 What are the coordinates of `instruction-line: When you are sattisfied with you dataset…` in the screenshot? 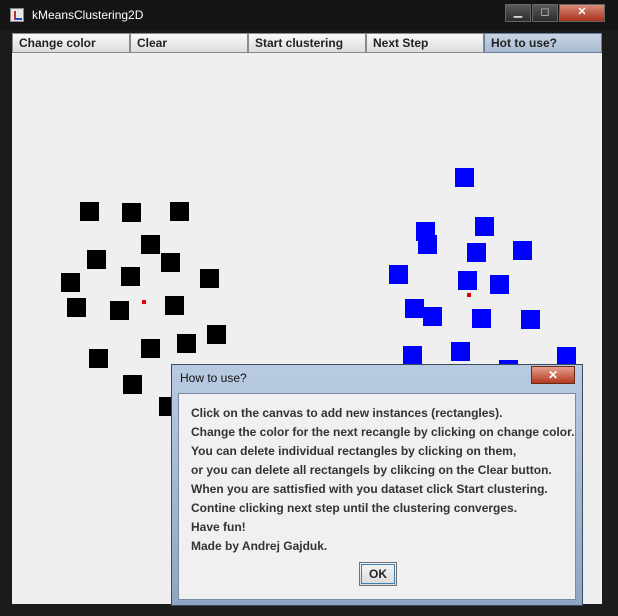 It's located at (369, 489).